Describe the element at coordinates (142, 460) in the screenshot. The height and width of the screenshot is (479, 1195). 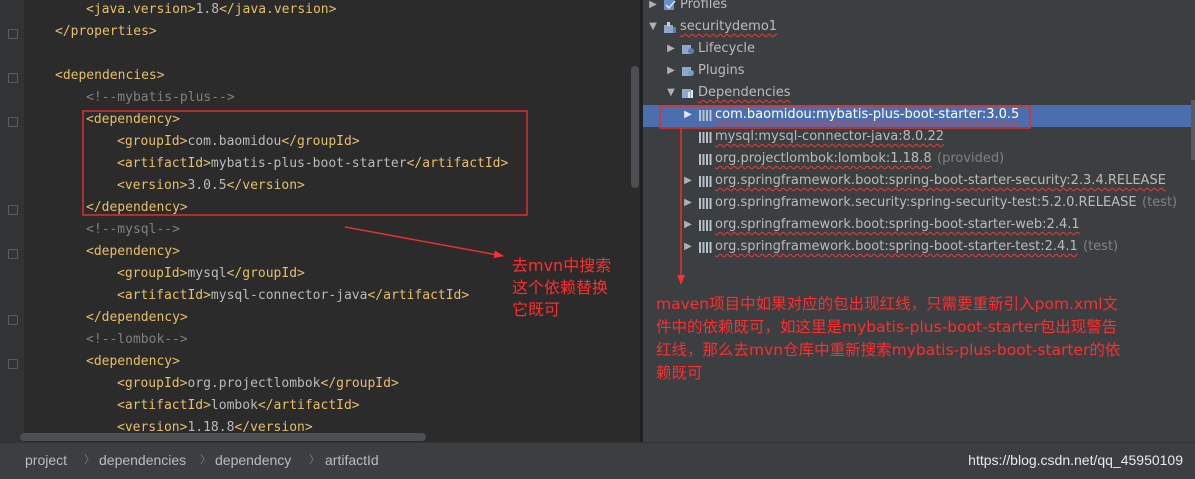
I see `breadcrumb-item-dependencies: dependencies` at that location.